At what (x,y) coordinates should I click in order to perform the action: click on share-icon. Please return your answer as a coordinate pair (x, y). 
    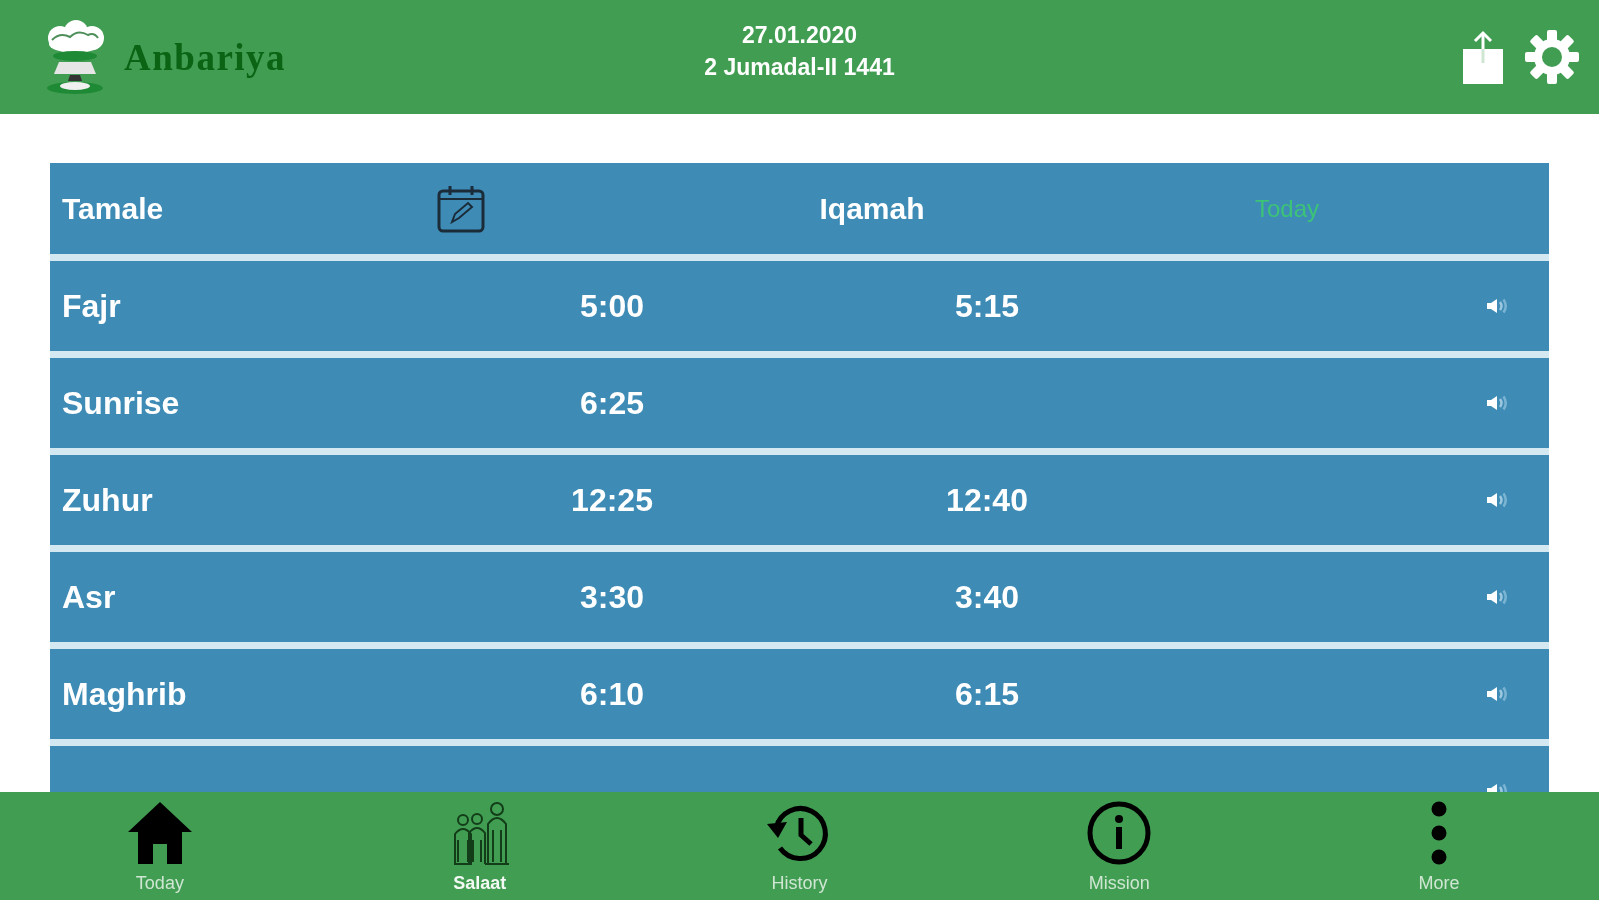
    Looking at the image, I should click on (1483, 57).